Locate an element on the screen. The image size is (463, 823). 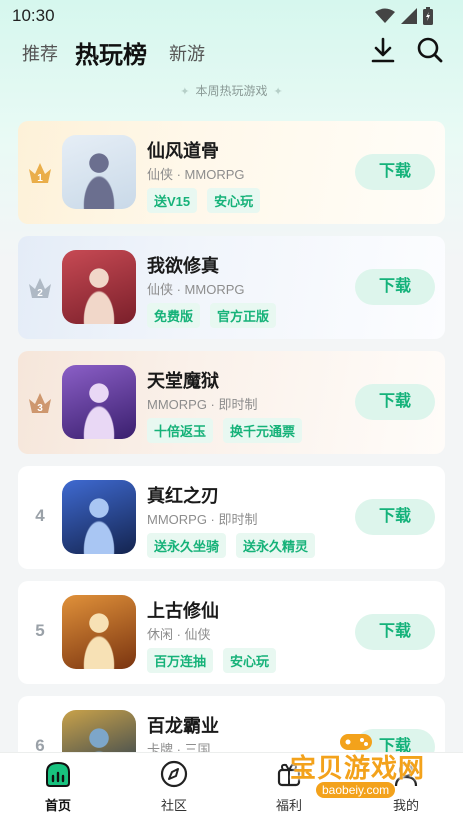
game-tag: 送永久精灵 is located at coordinates (276, 545).